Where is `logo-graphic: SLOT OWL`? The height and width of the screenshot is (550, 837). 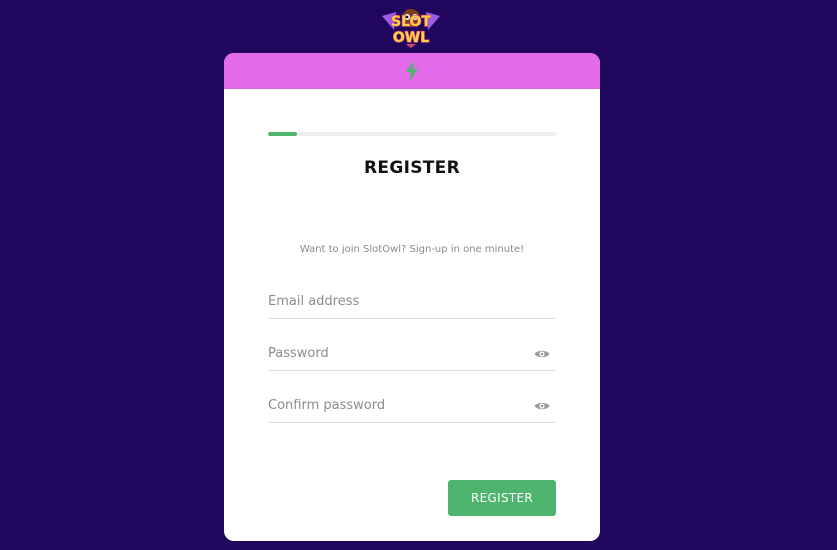
logo-graphic: SLOT OWL is located at coordinates (411, 28).